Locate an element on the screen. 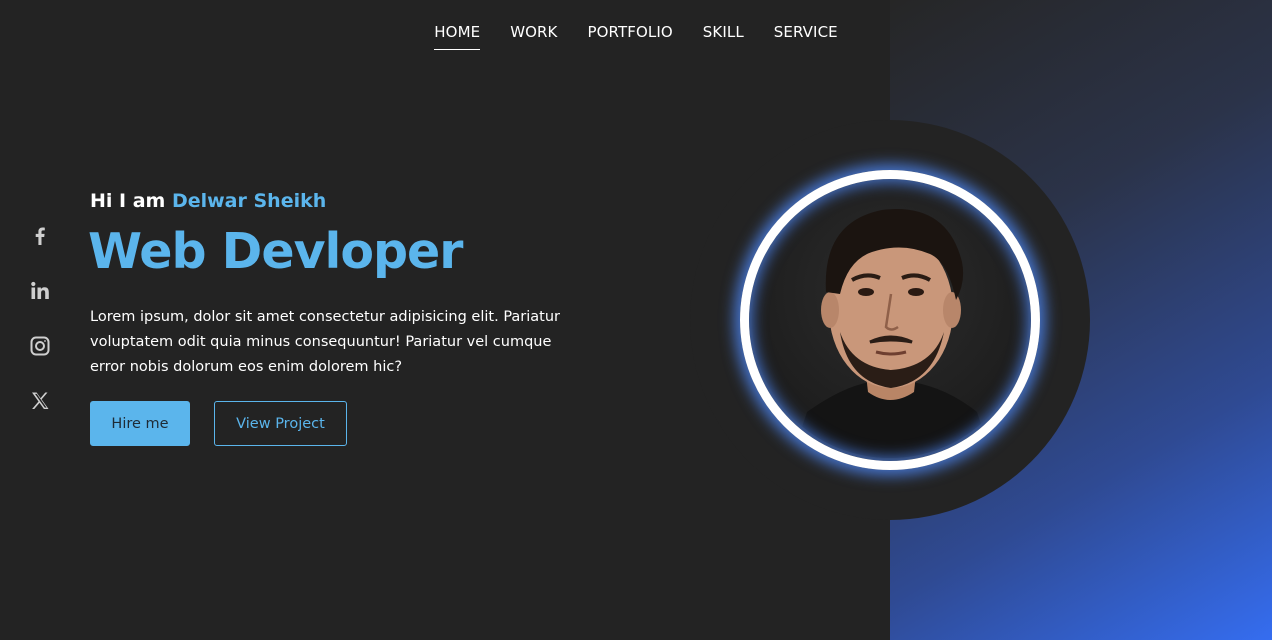  instagram-icon is located at coordinates (40, 346).